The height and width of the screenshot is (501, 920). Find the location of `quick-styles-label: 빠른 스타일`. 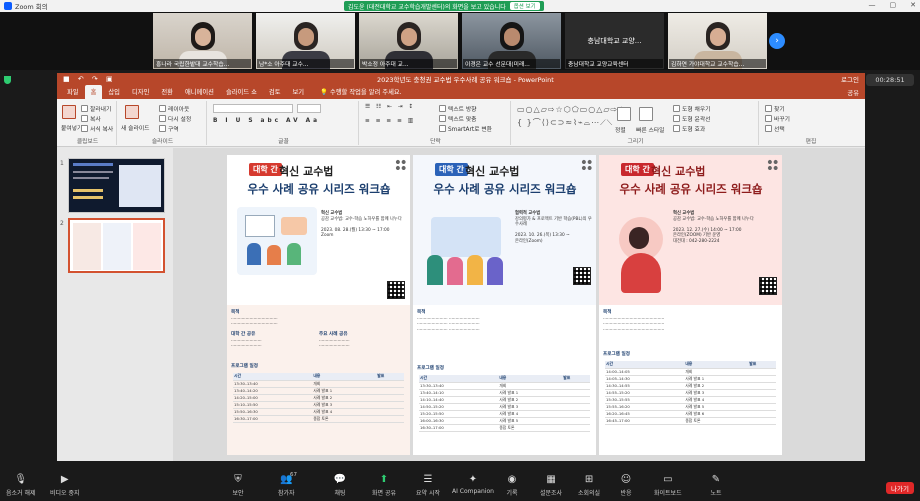

quick-styles-label: 빠른 스타일 is located at coordinates (650, 129).